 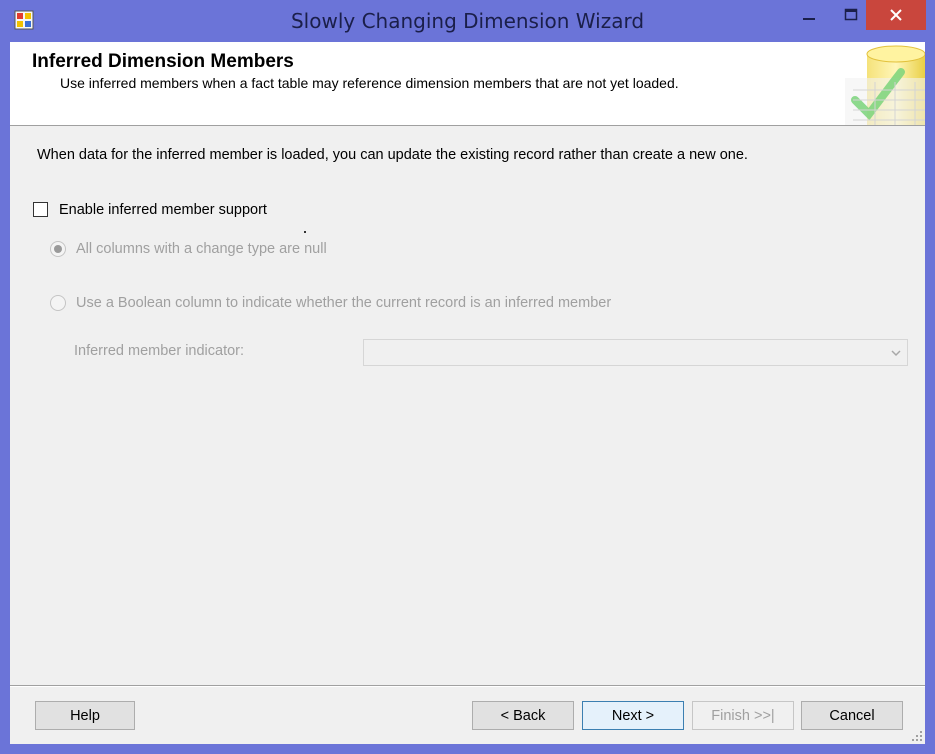 I want to click on database-checkmark-icon, so click(x=885, y=83).